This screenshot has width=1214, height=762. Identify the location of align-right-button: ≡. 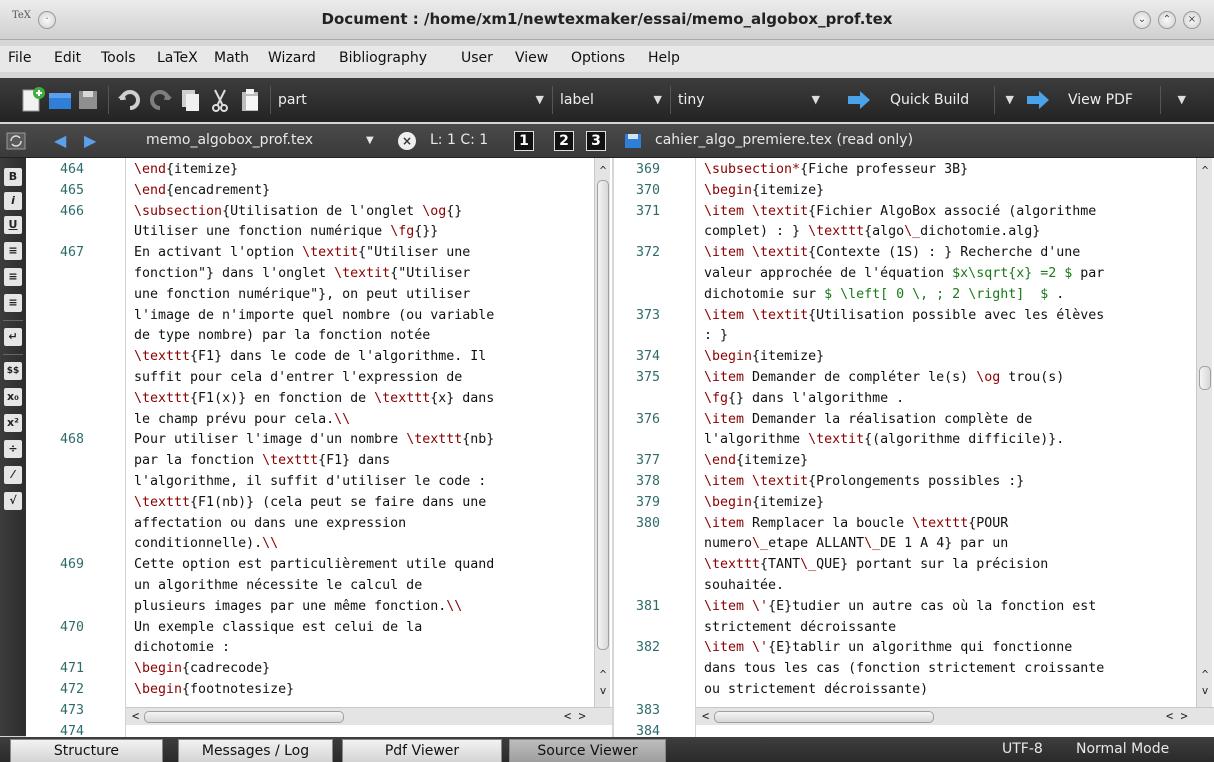
(13, 303).